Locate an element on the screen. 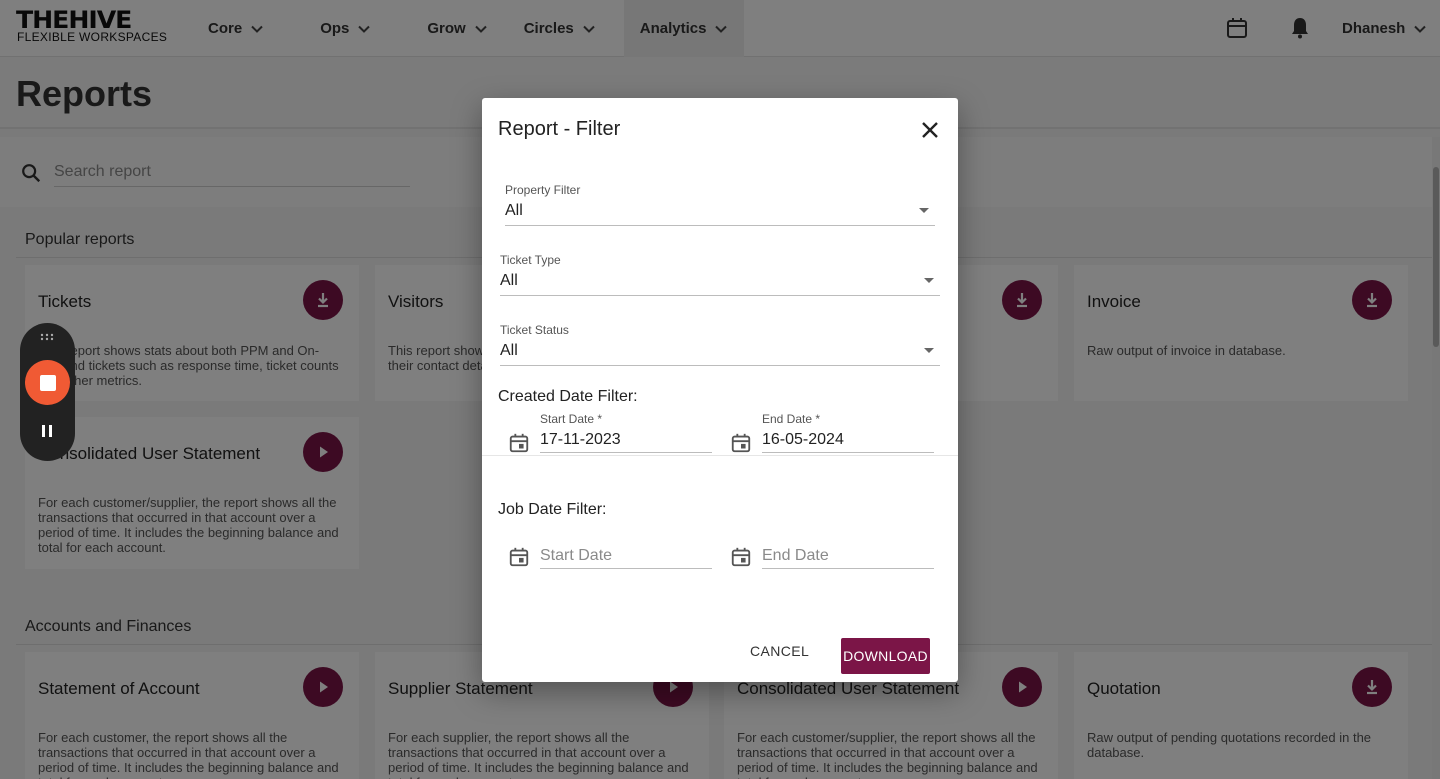 Image resolution: width=1440 pixels, height=779 pixels. job-start-date-field: Start Date is located at coordinates (613, 555).